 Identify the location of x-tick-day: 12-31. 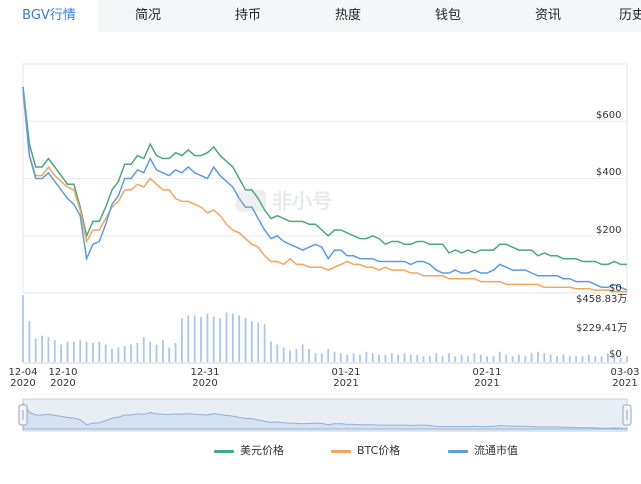
(204, 372).